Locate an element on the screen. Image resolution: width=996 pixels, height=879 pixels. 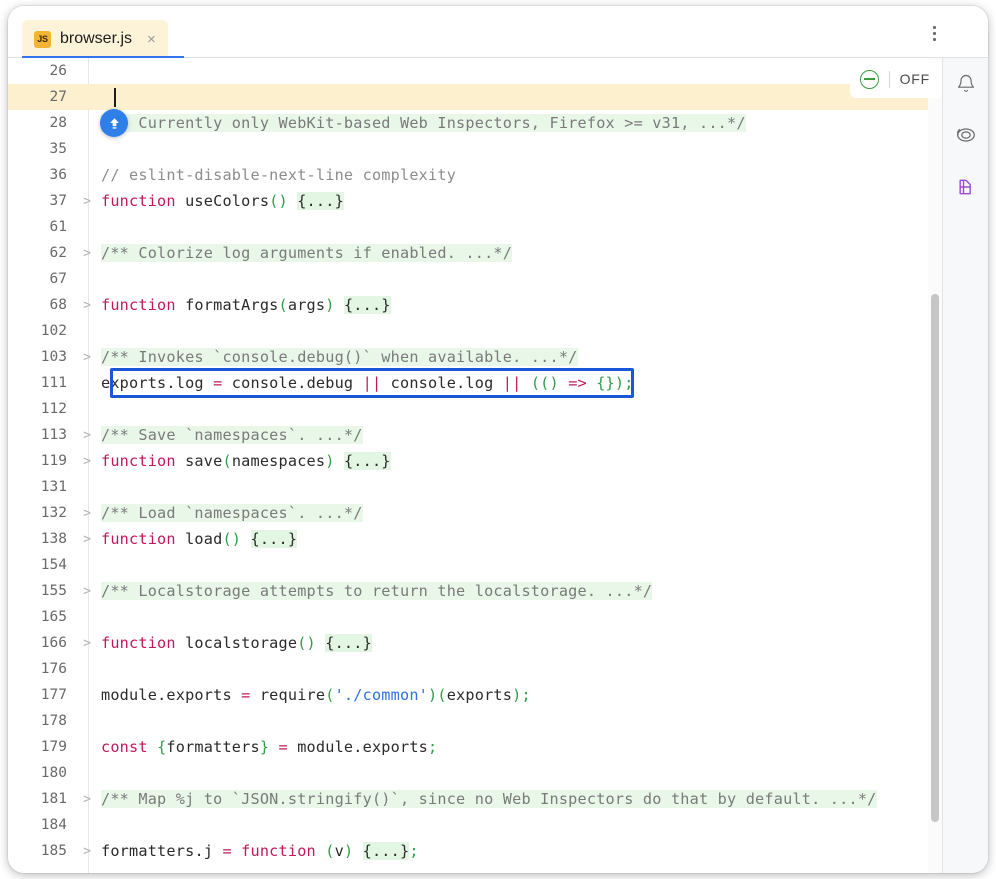
line-number: 26 is located at coordinates (58, 71).